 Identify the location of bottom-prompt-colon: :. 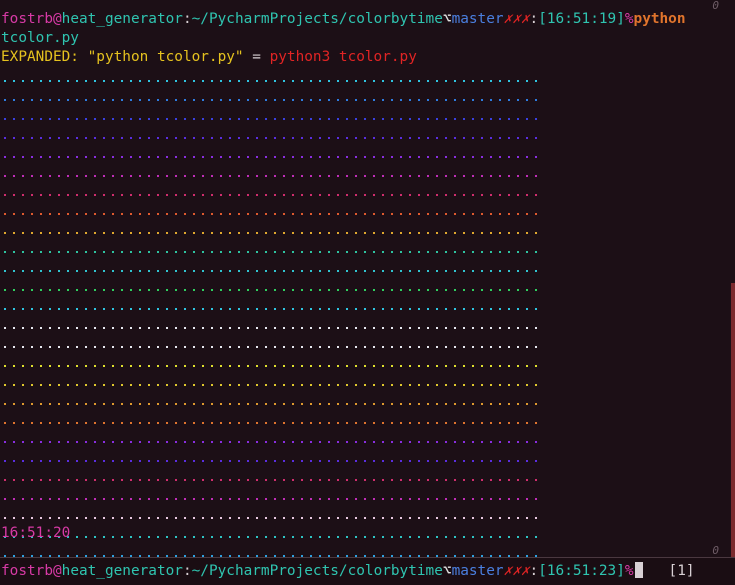
(187, 571).